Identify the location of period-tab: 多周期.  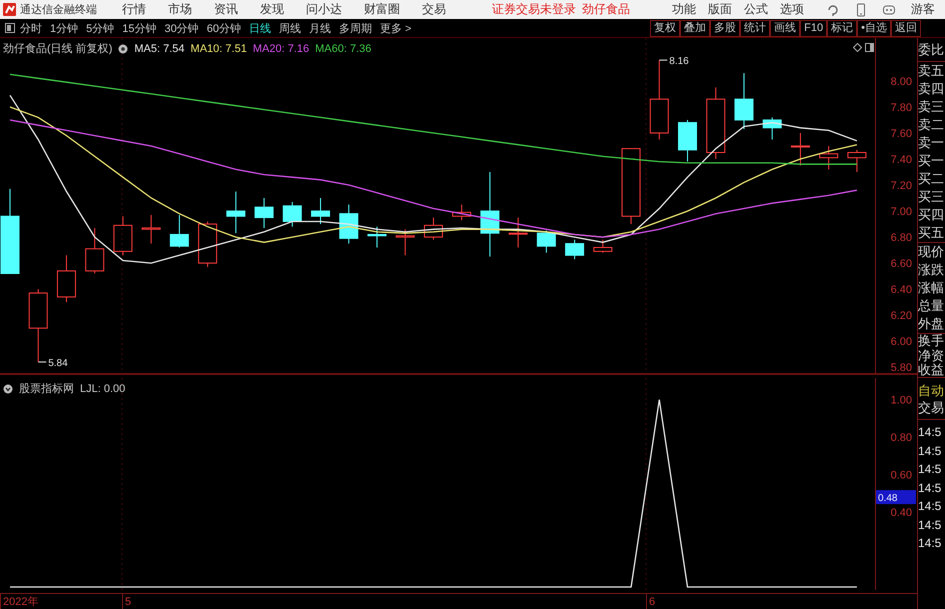
(355, 28).